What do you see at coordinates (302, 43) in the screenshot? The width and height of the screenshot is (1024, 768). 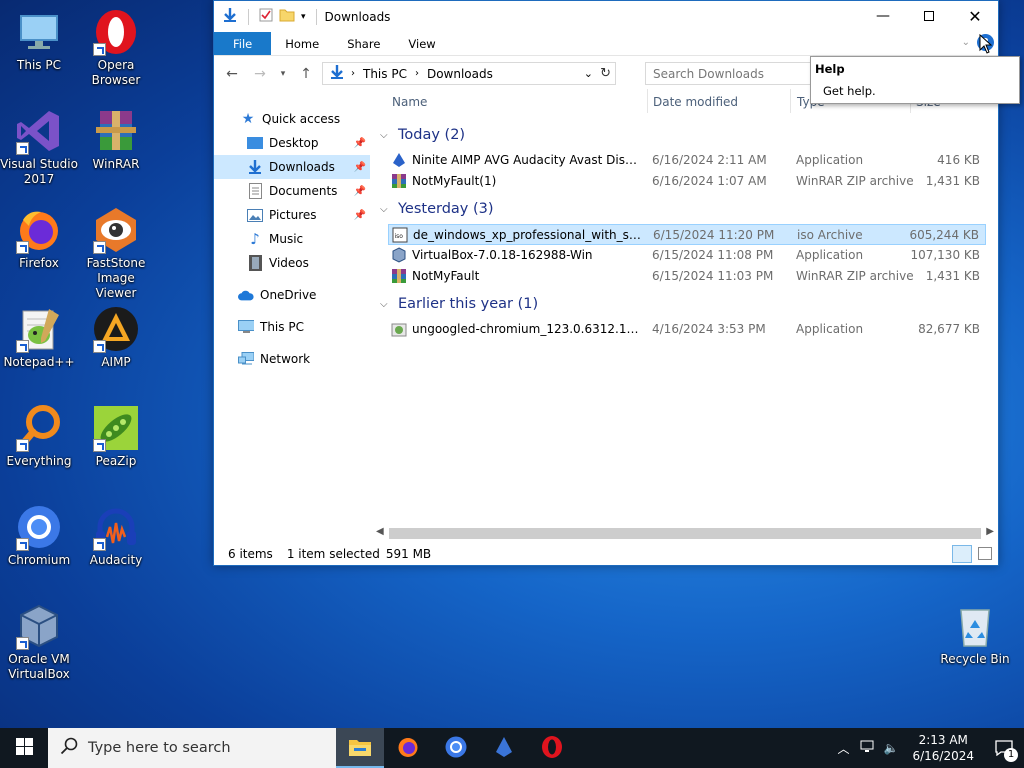 I see `tab-home: Home` at bounding box center [302, 43].